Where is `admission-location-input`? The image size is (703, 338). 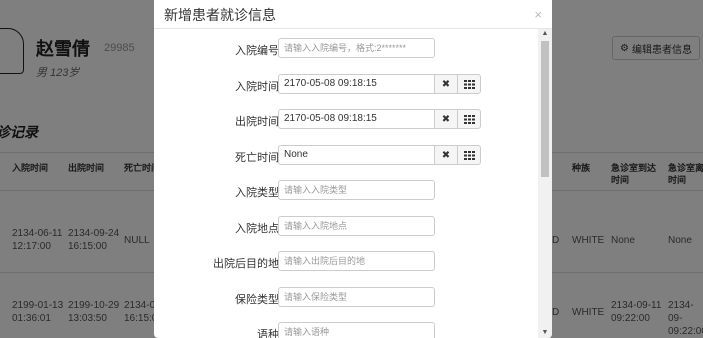 admission-location-input is located at coordinates (356, 226).